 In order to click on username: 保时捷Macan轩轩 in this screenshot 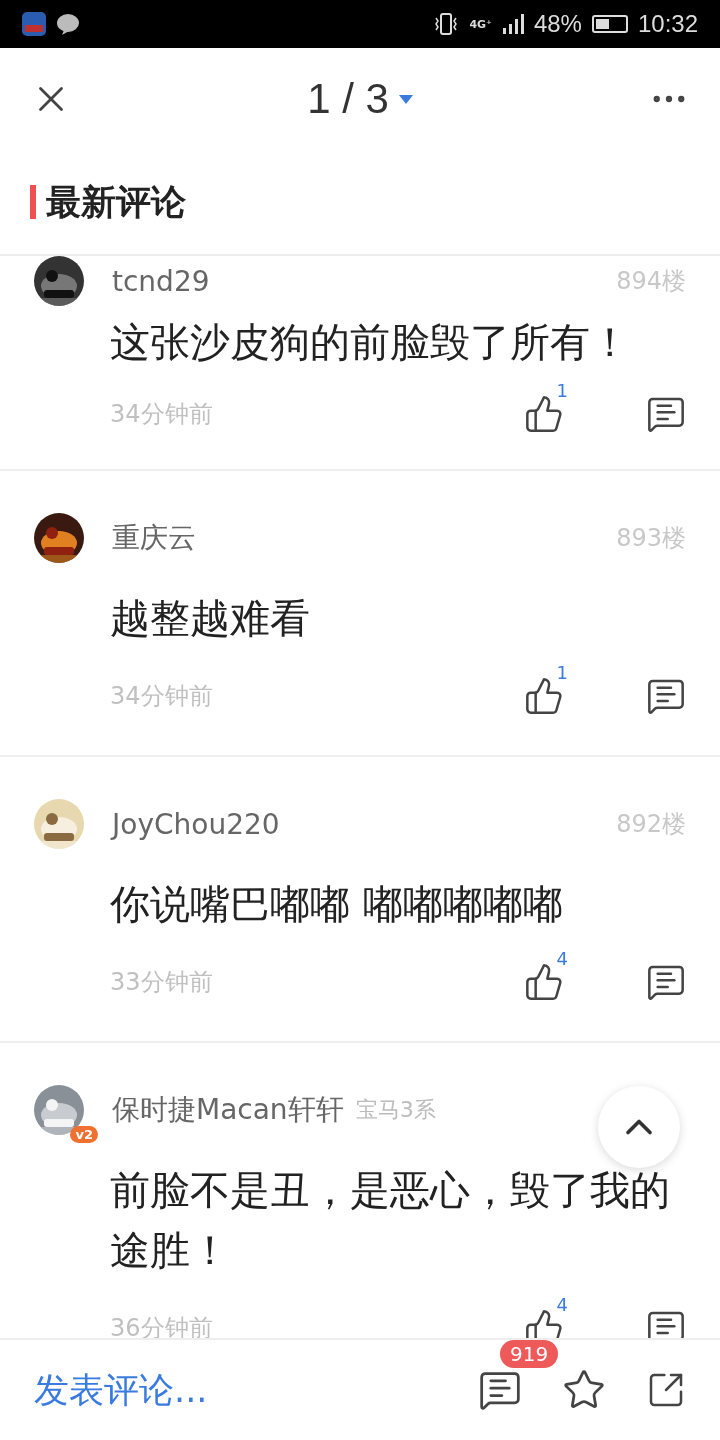, I will do `click(228, 1110)`.